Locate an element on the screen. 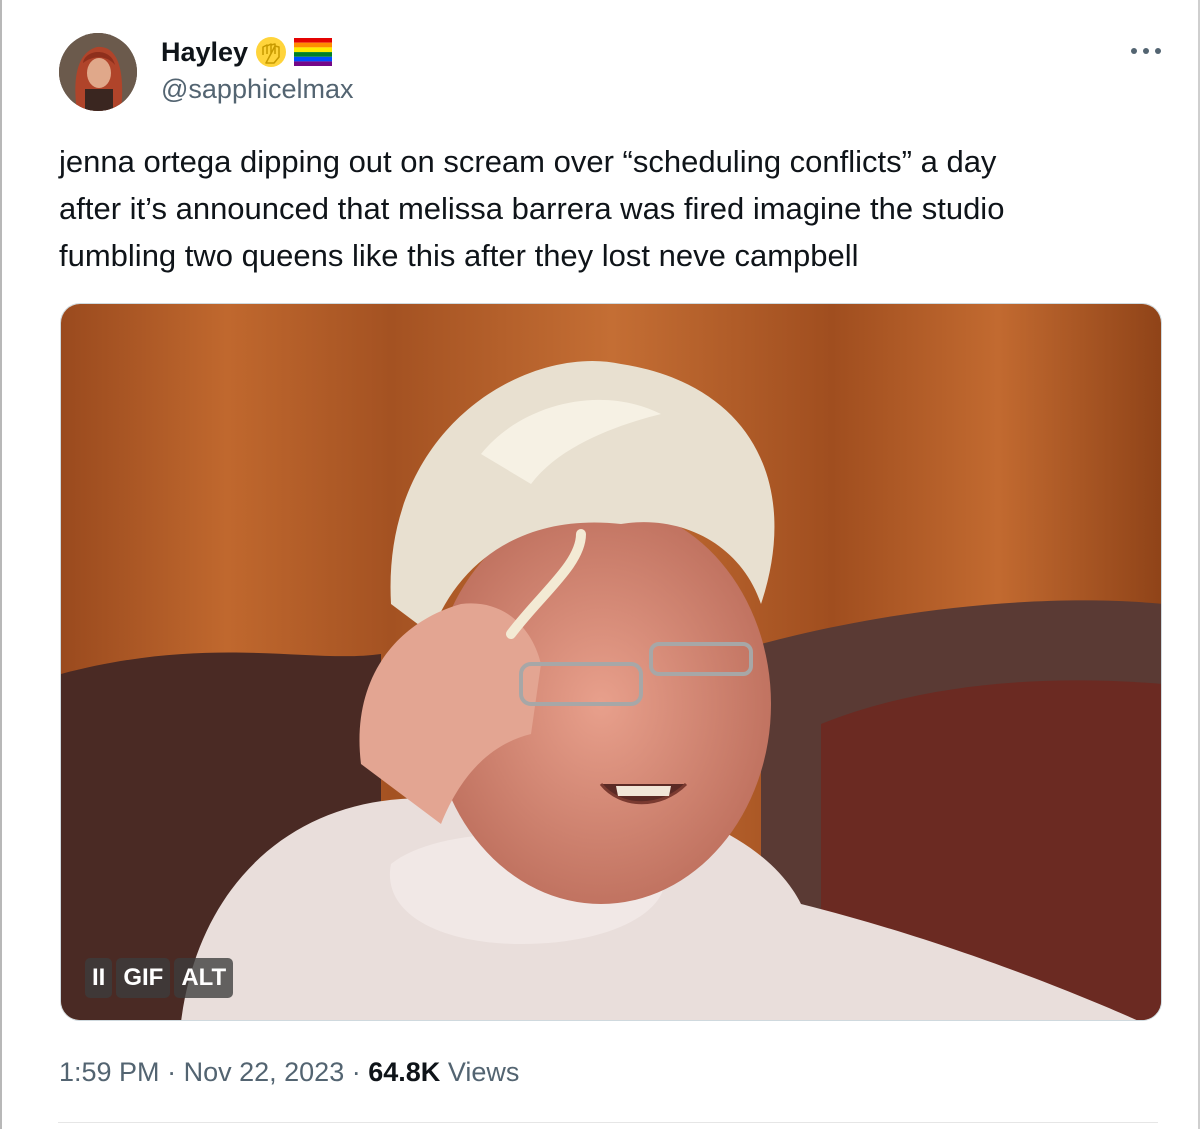 The width and height of the screenshot is (1200, 1129). divider is located at coordinates (608, 1122).